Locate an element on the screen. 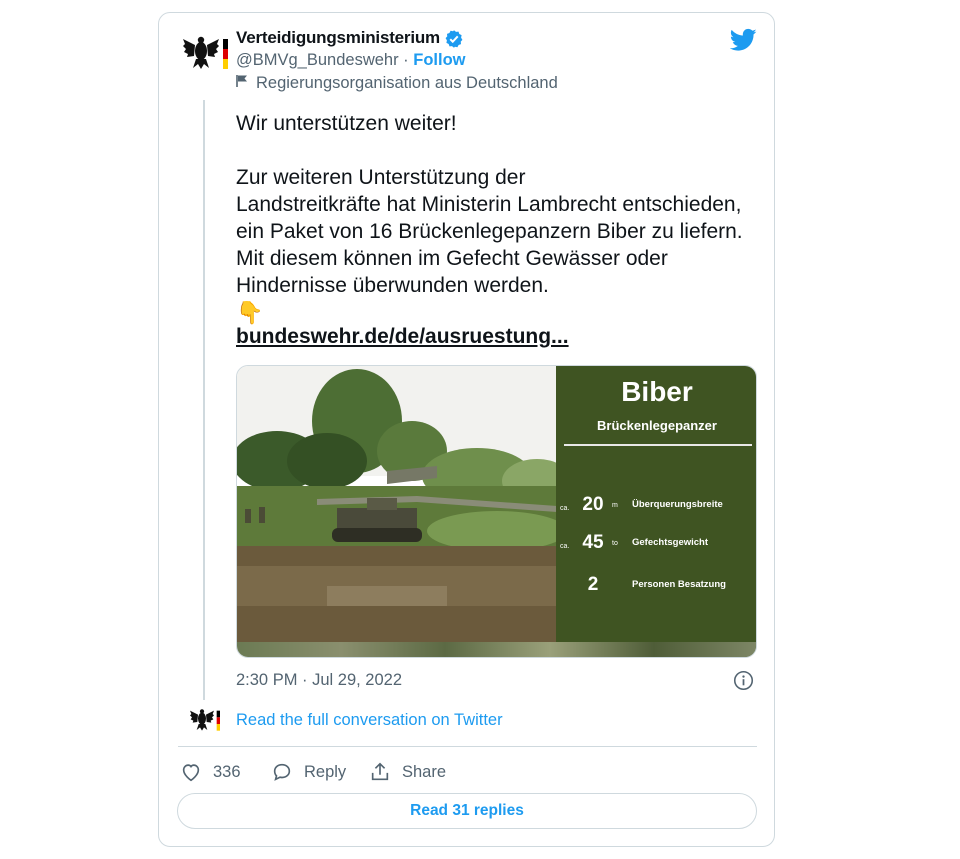 Image resolution: width=960 pixels, height=859 pixels. read-full-conversation-link: Read the full conversation on Twitter is located at coordinates (369, 720).